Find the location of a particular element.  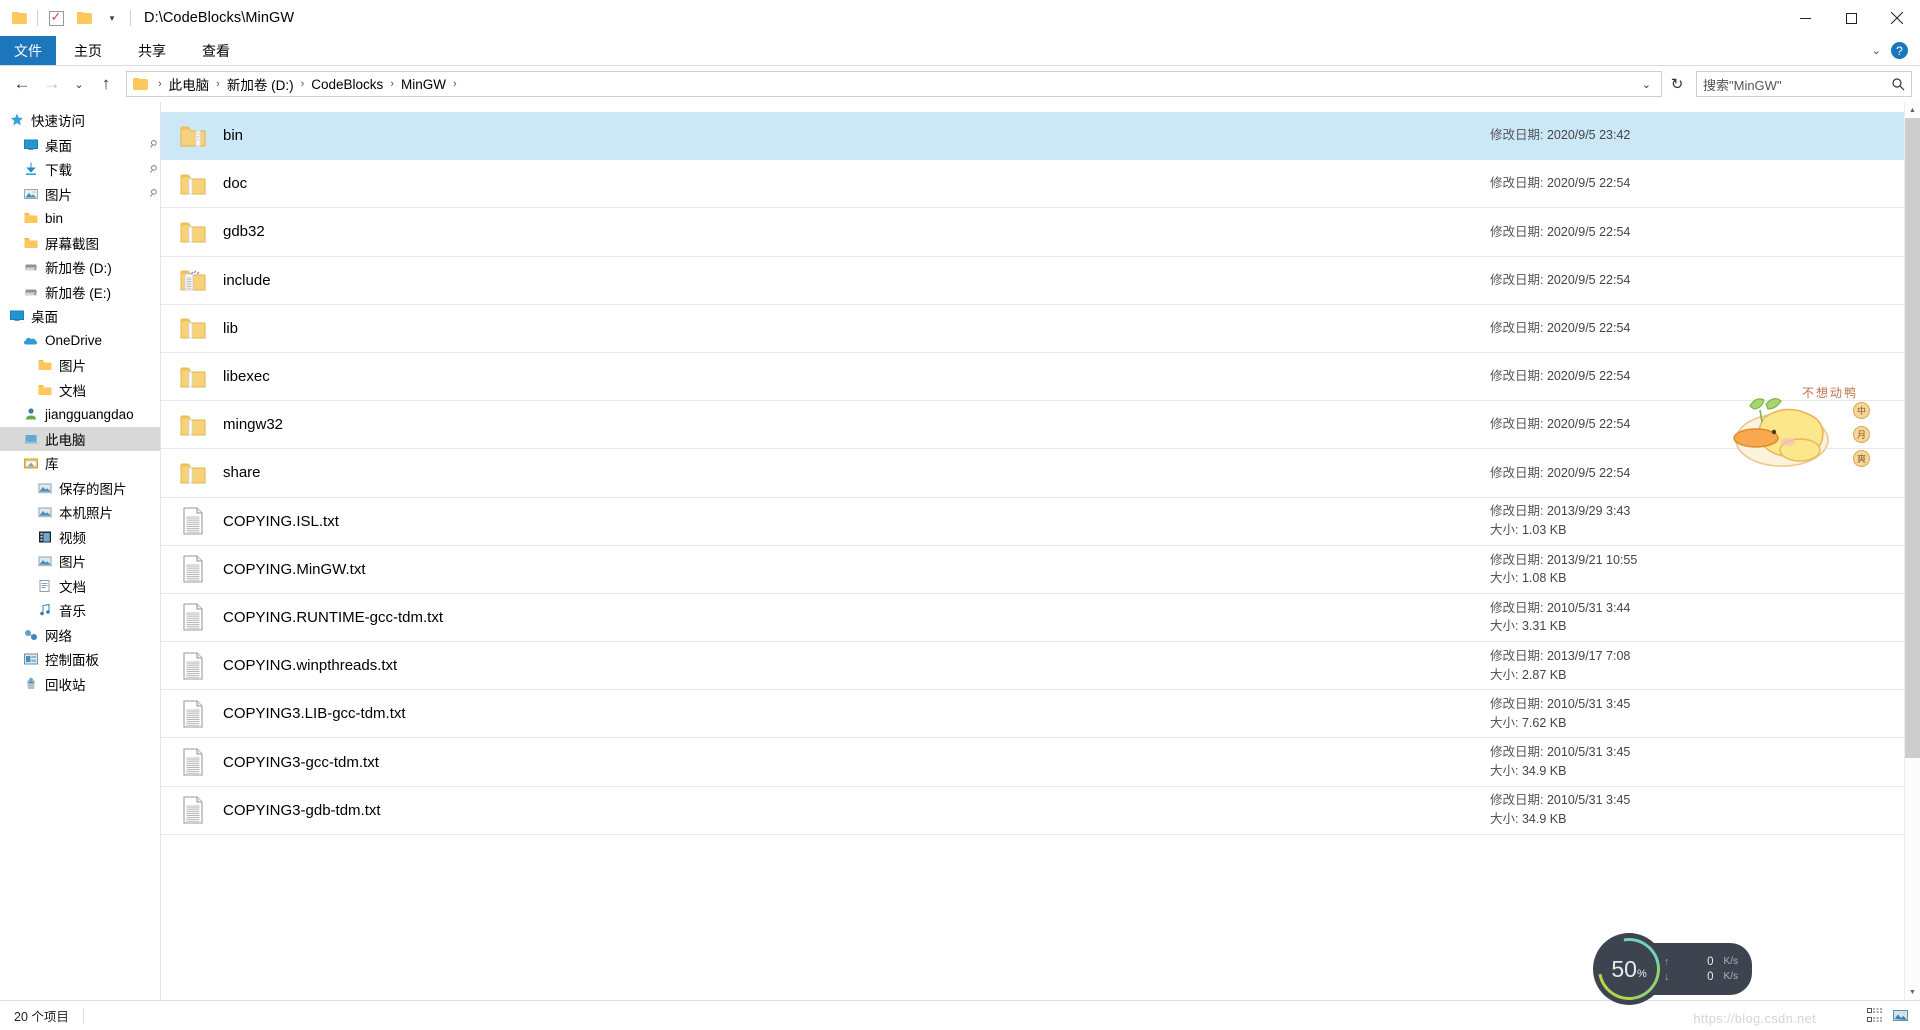

cpu-gauge: 50% is located at coordinates (1629, 969).